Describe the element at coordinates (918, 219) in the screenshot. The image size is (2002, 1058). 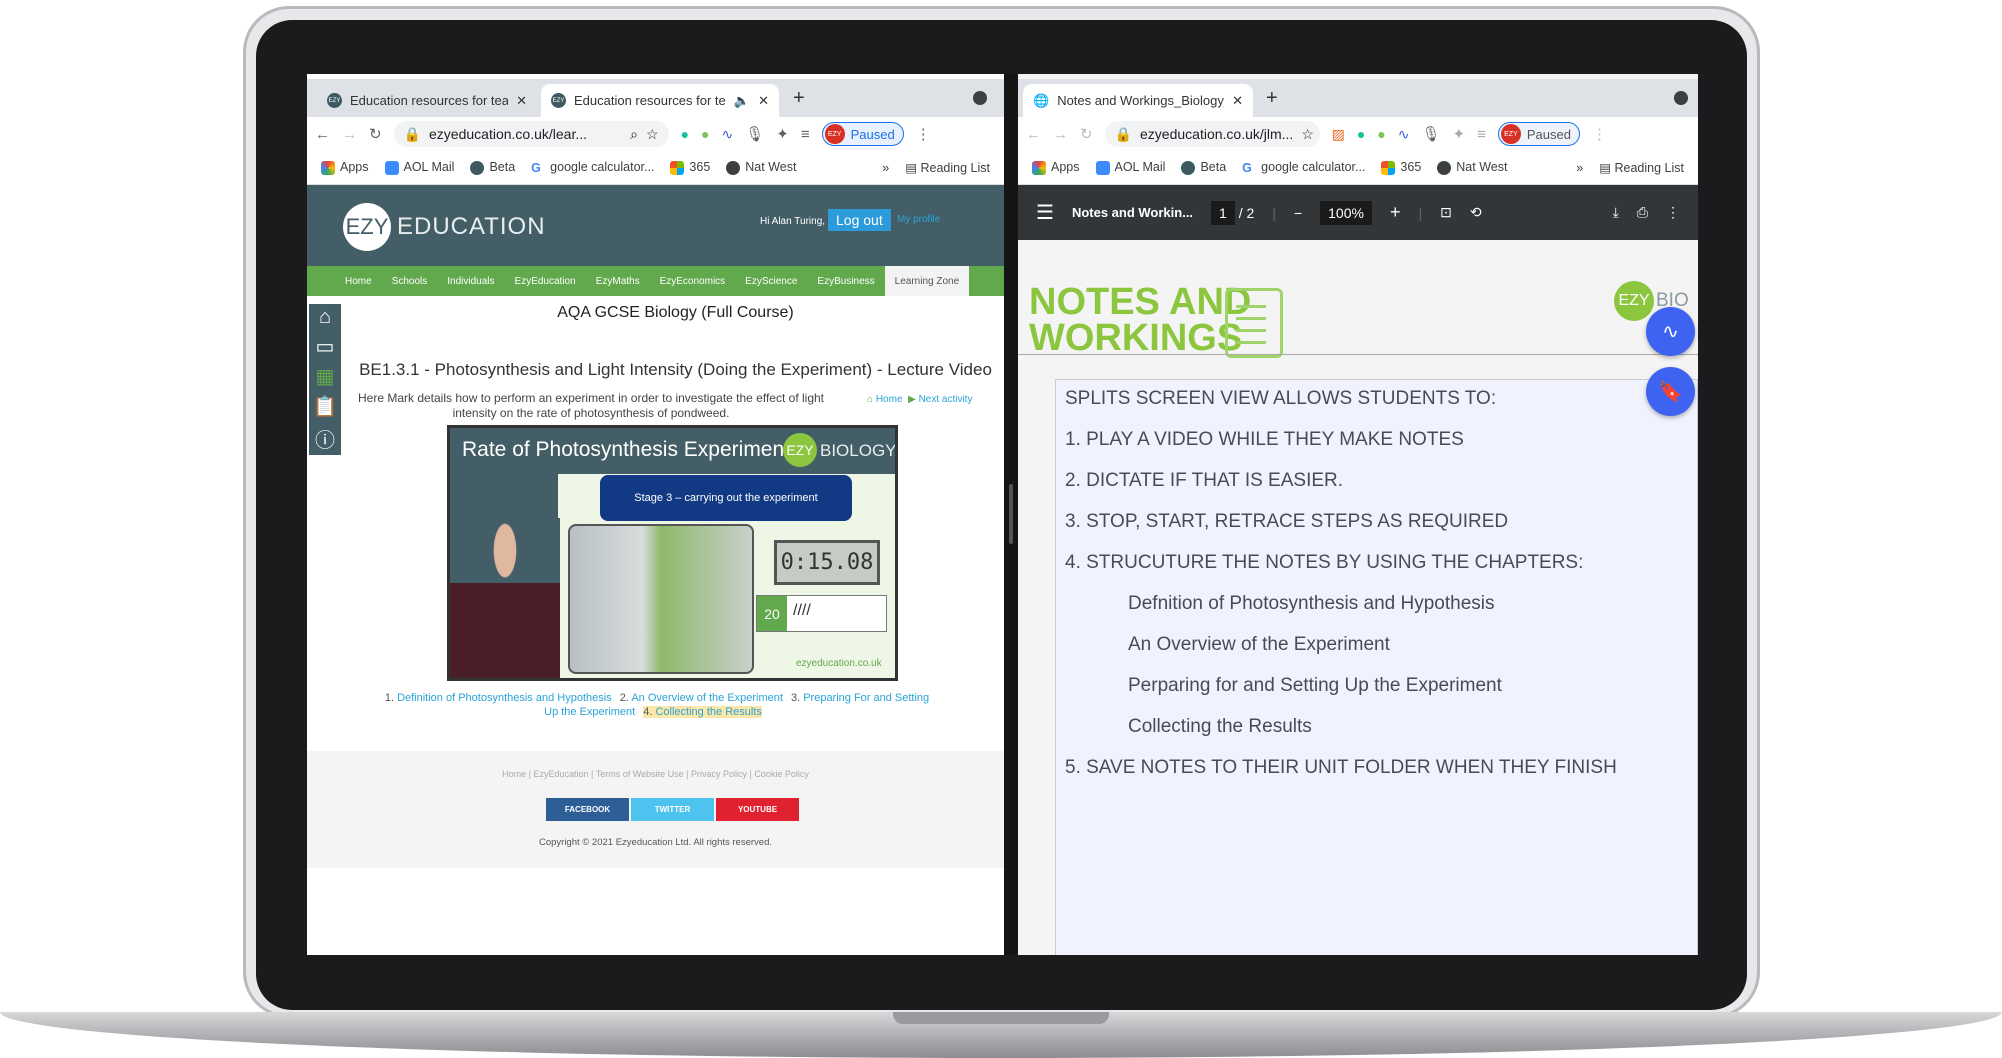
I see `my-profile-link: My profile` at that location.